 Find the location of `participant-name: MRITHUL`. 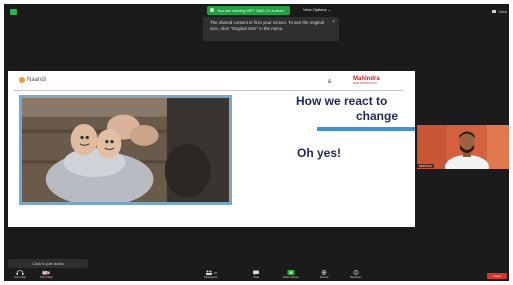

participant-name: MRITHUL is located at coordinates (426, 166).